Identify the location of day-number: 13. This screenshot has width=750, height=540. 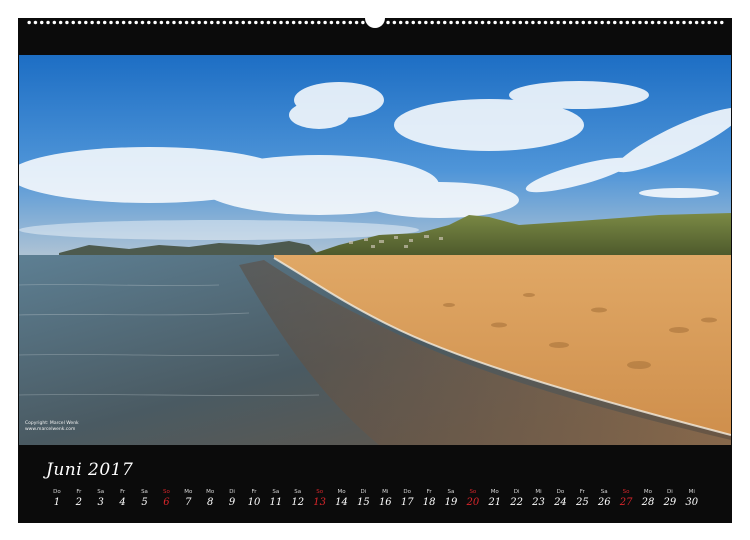
(319, 502).